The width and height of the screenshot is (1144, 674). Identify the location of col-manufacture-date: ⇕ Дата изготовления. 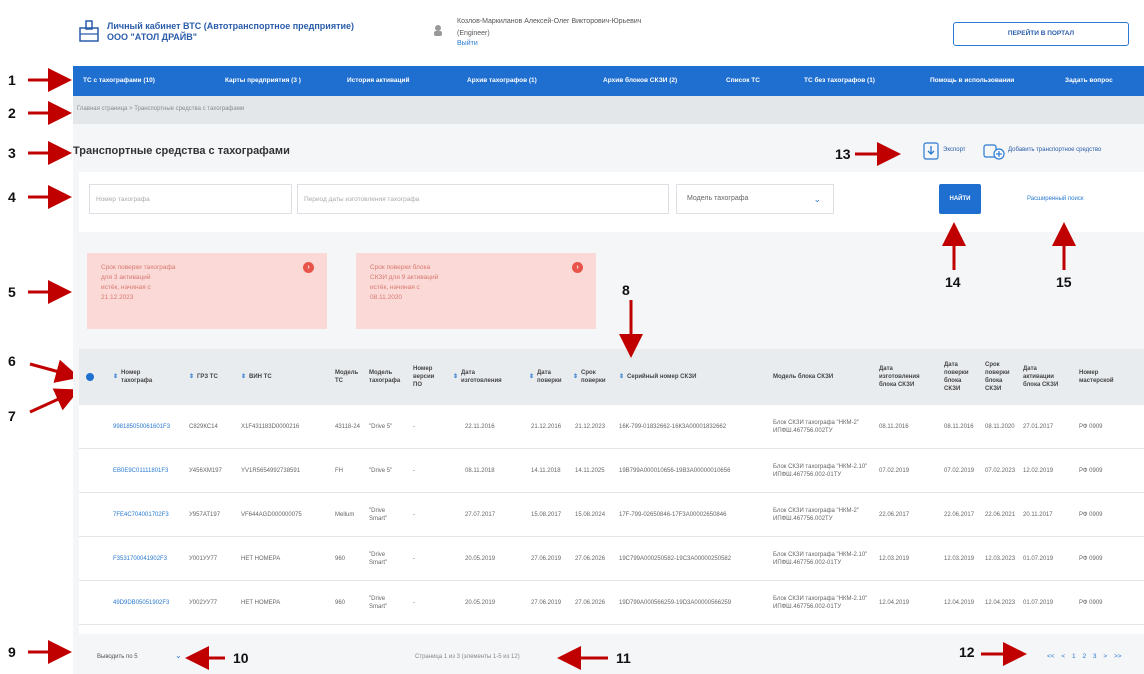
(489, 377).